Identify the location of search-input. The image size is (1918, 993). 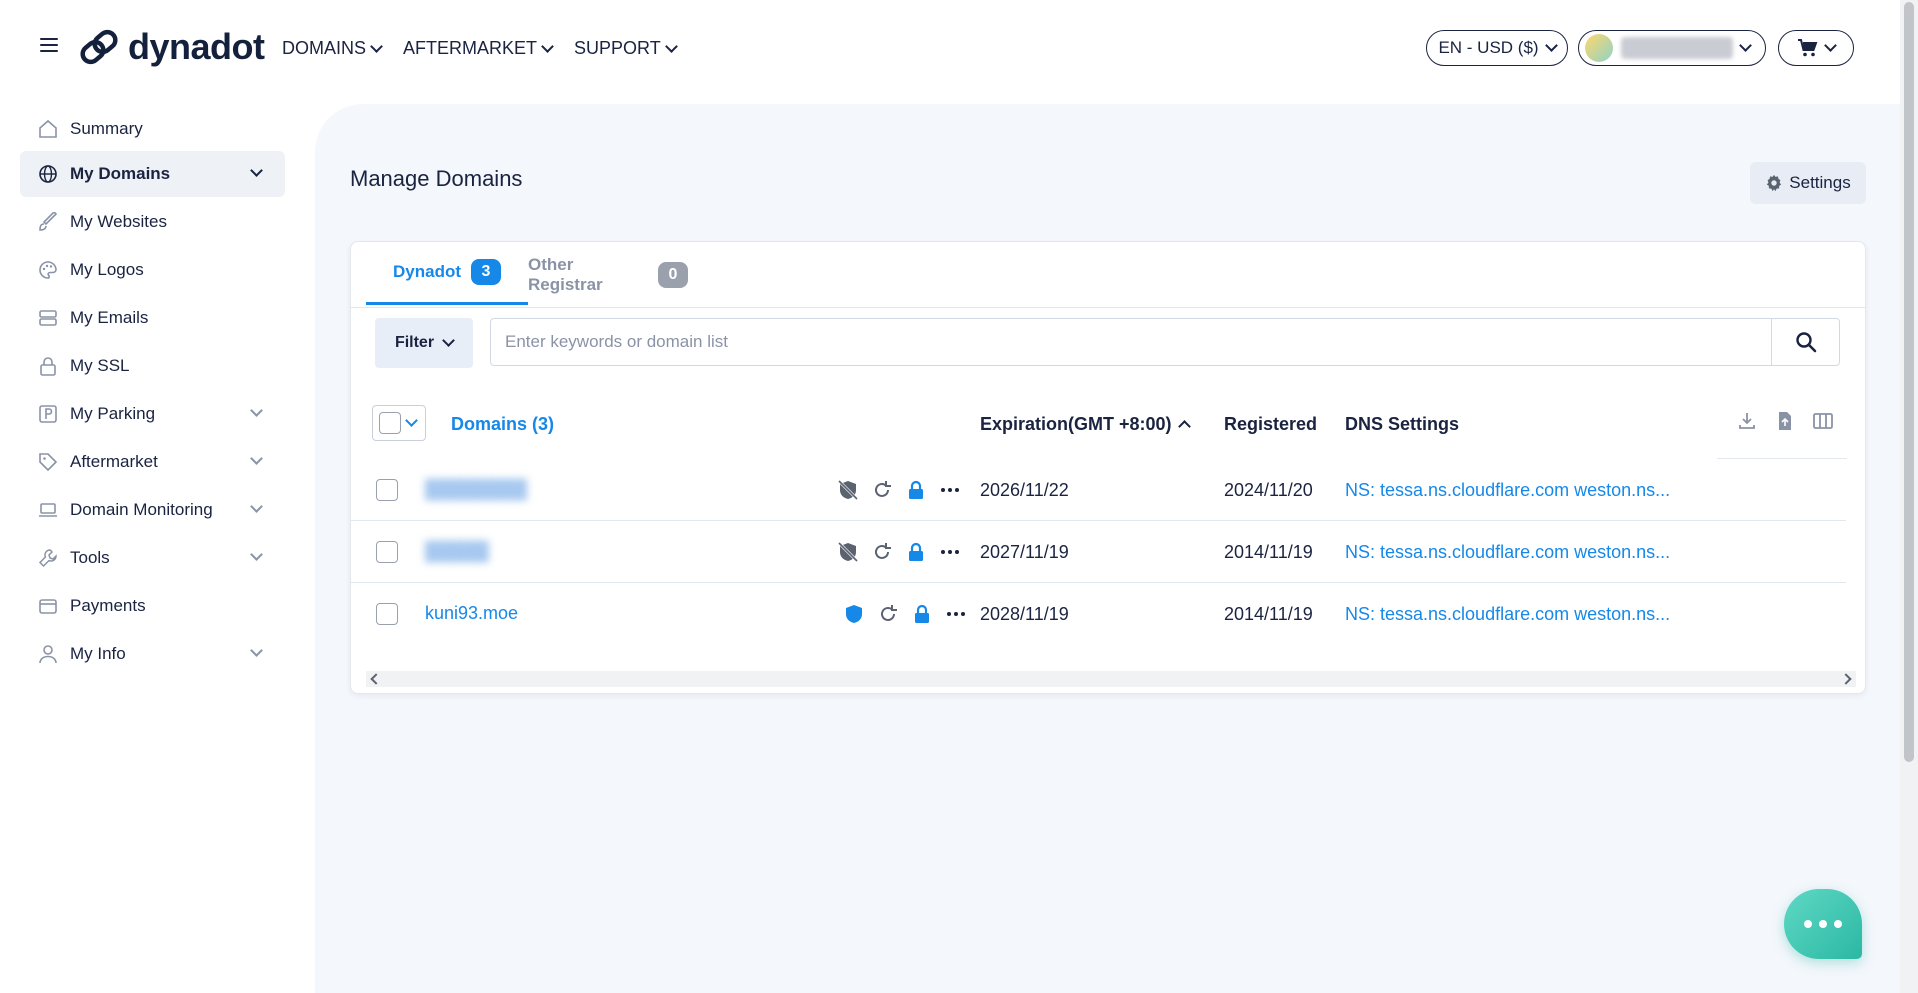
(1131, 342).